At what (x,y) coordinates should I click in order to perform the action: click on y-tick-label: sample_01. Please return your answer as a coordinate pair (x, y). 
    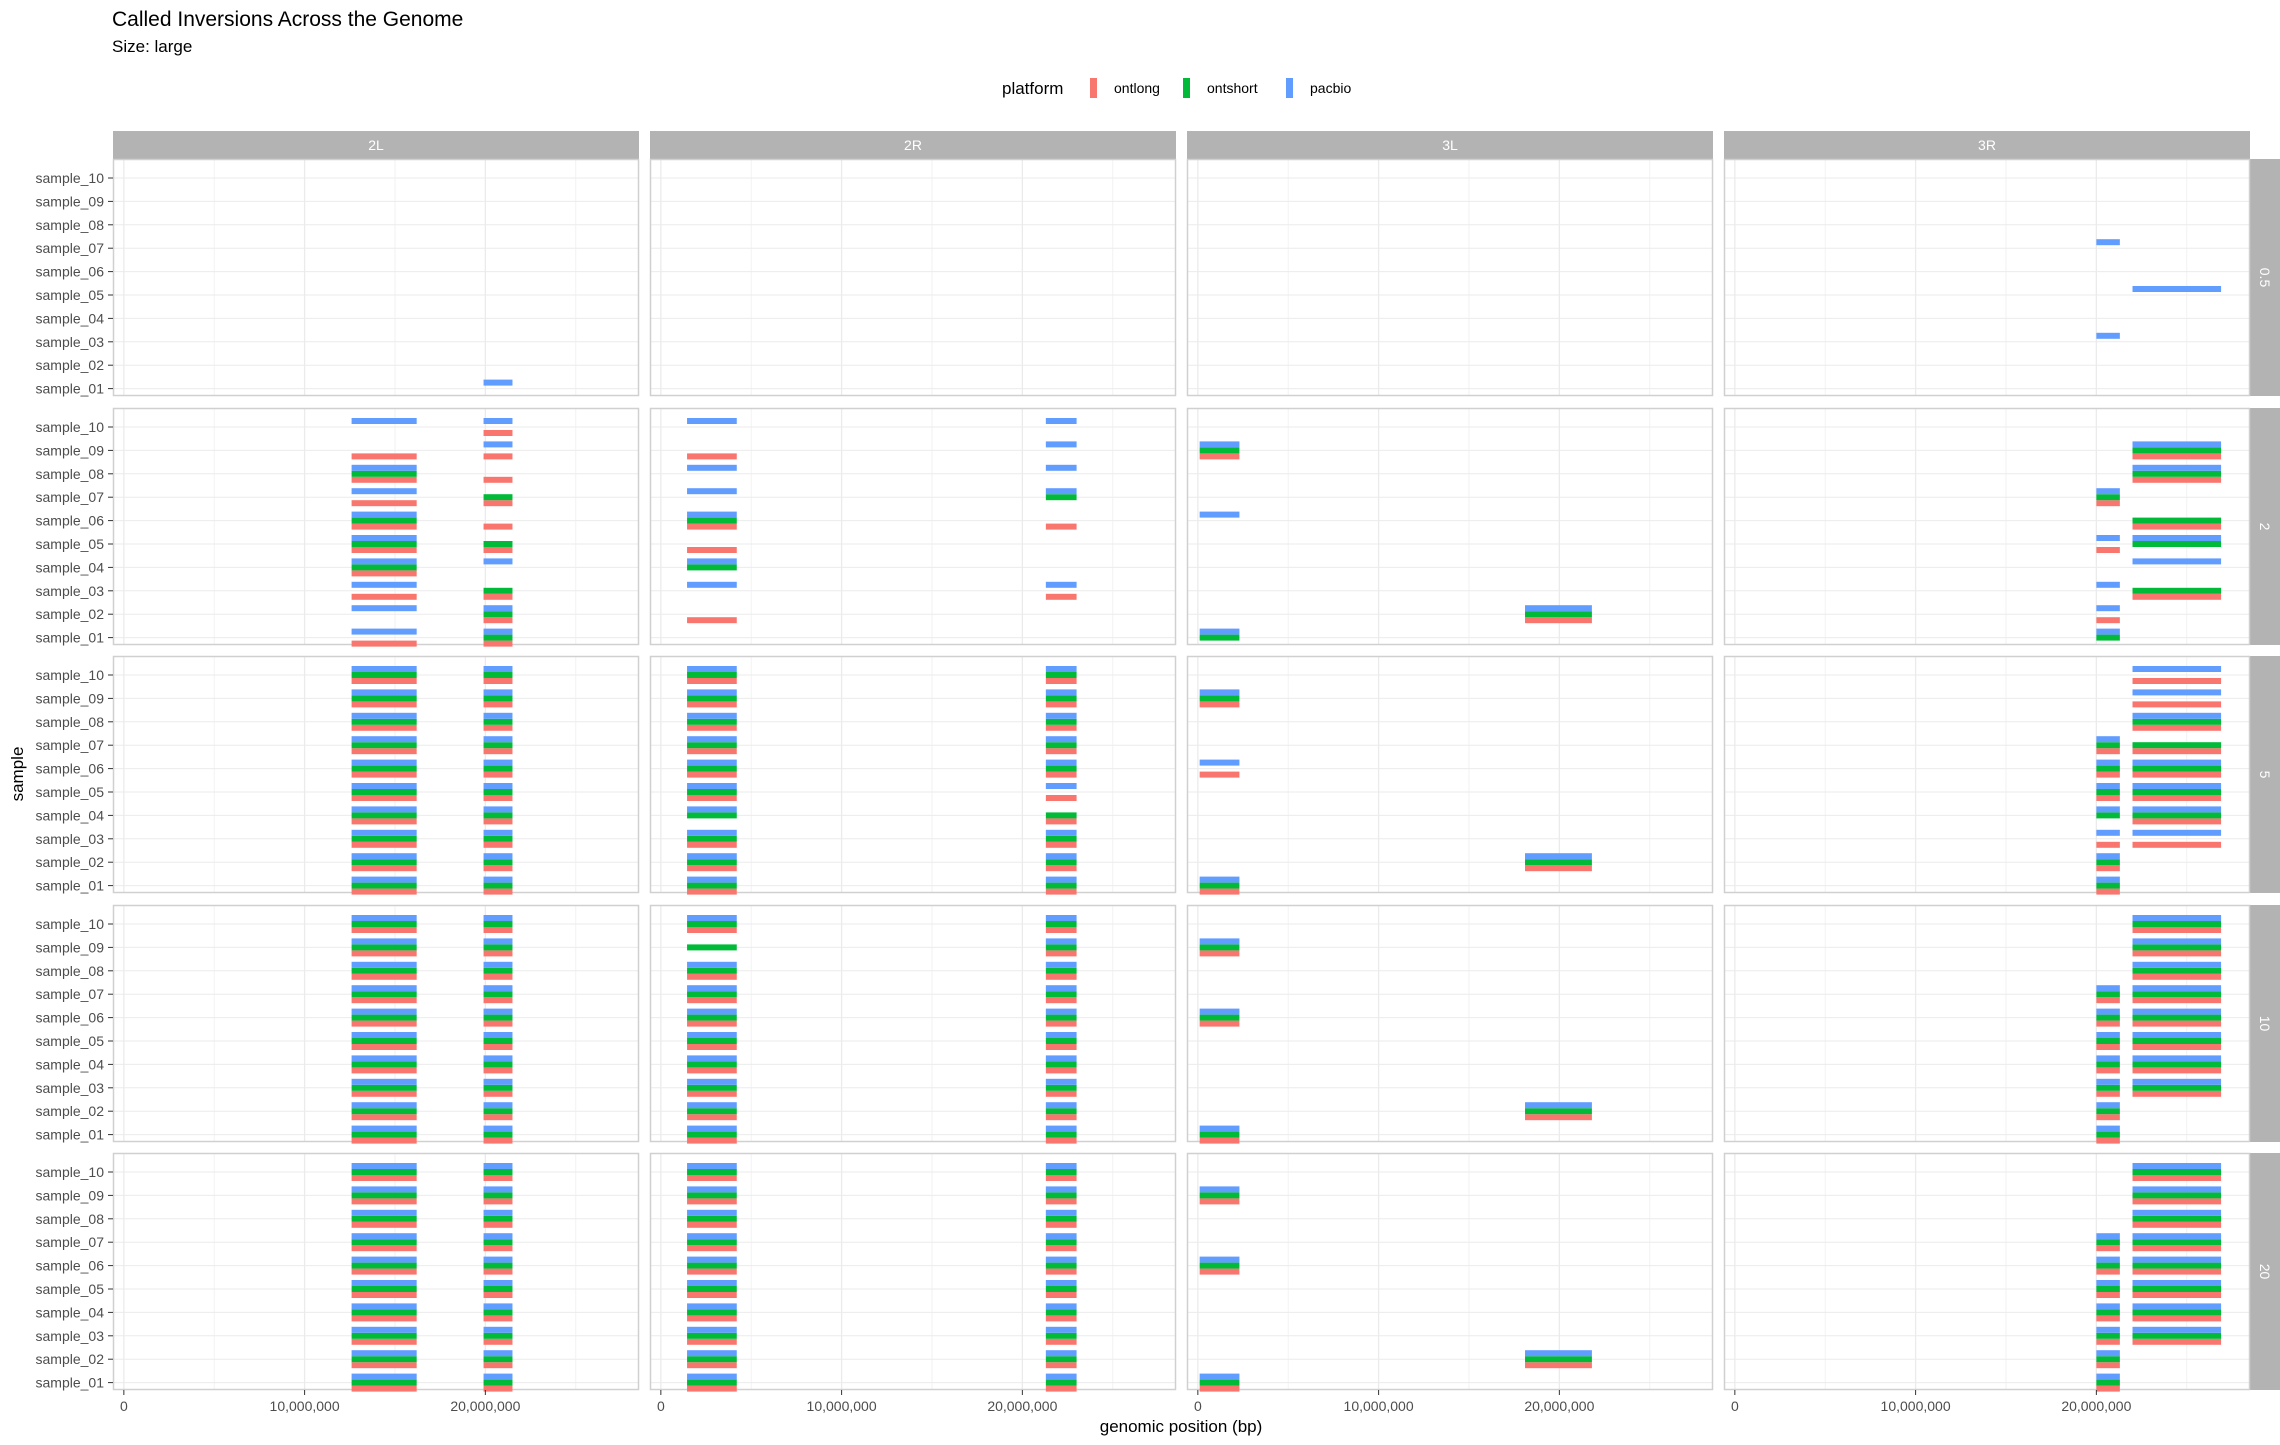
    Looking at the image, I should click on (70, 1383).